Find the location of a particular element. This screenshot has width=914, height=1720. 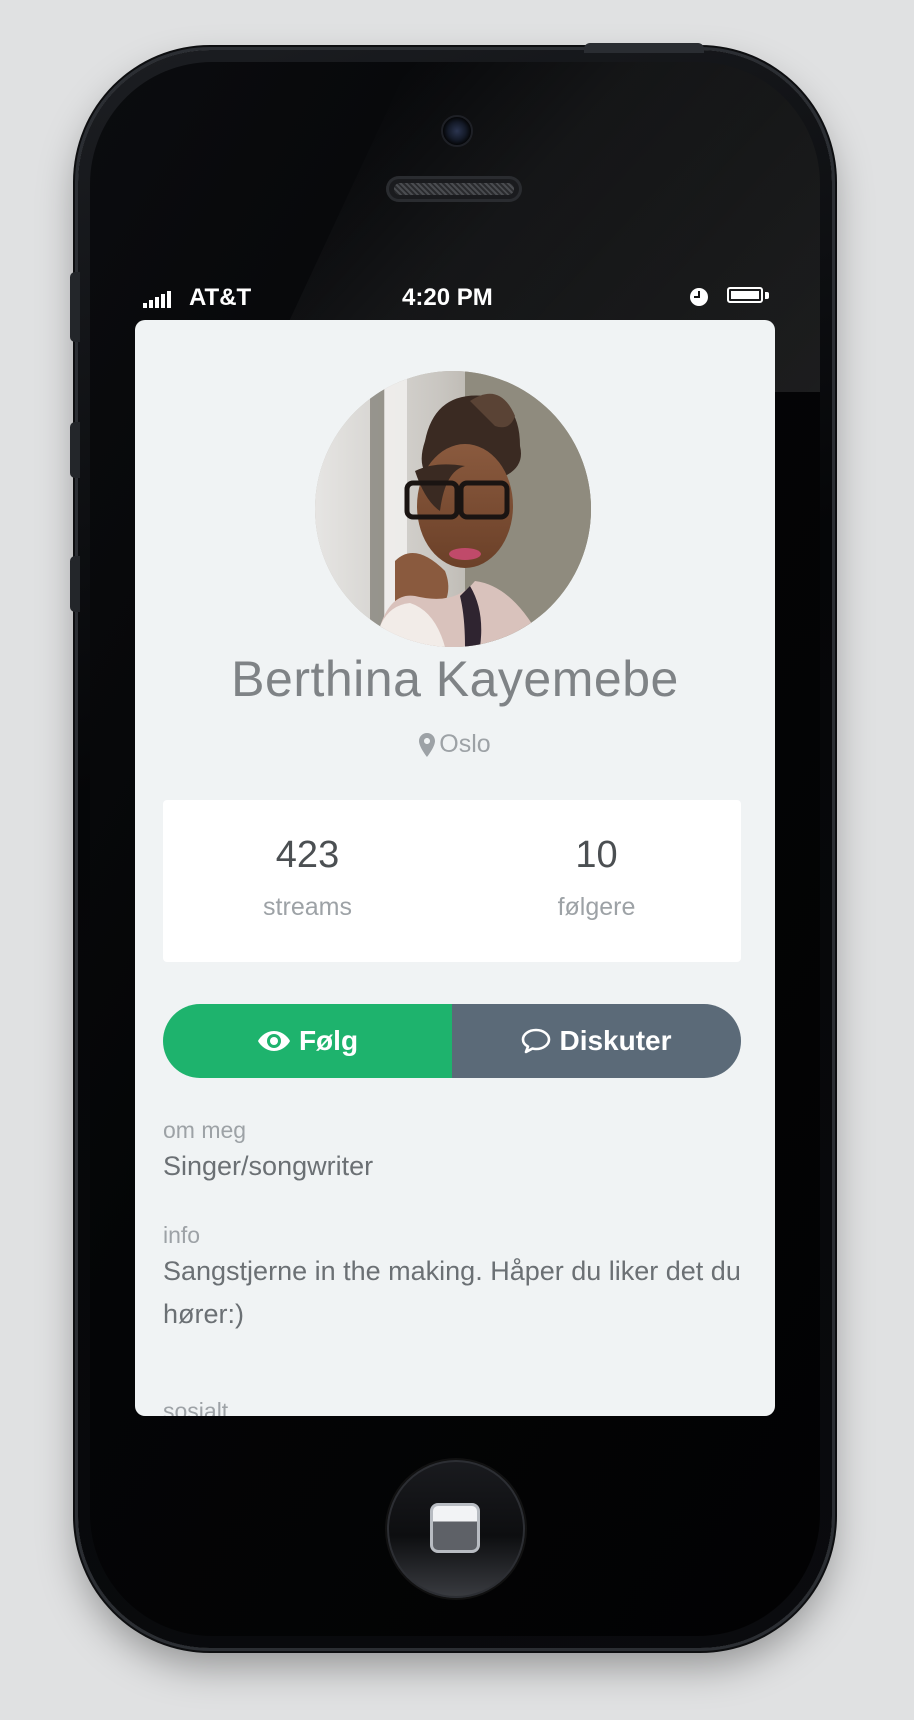

stat-value: 10 is located at coordinates (596, 855).